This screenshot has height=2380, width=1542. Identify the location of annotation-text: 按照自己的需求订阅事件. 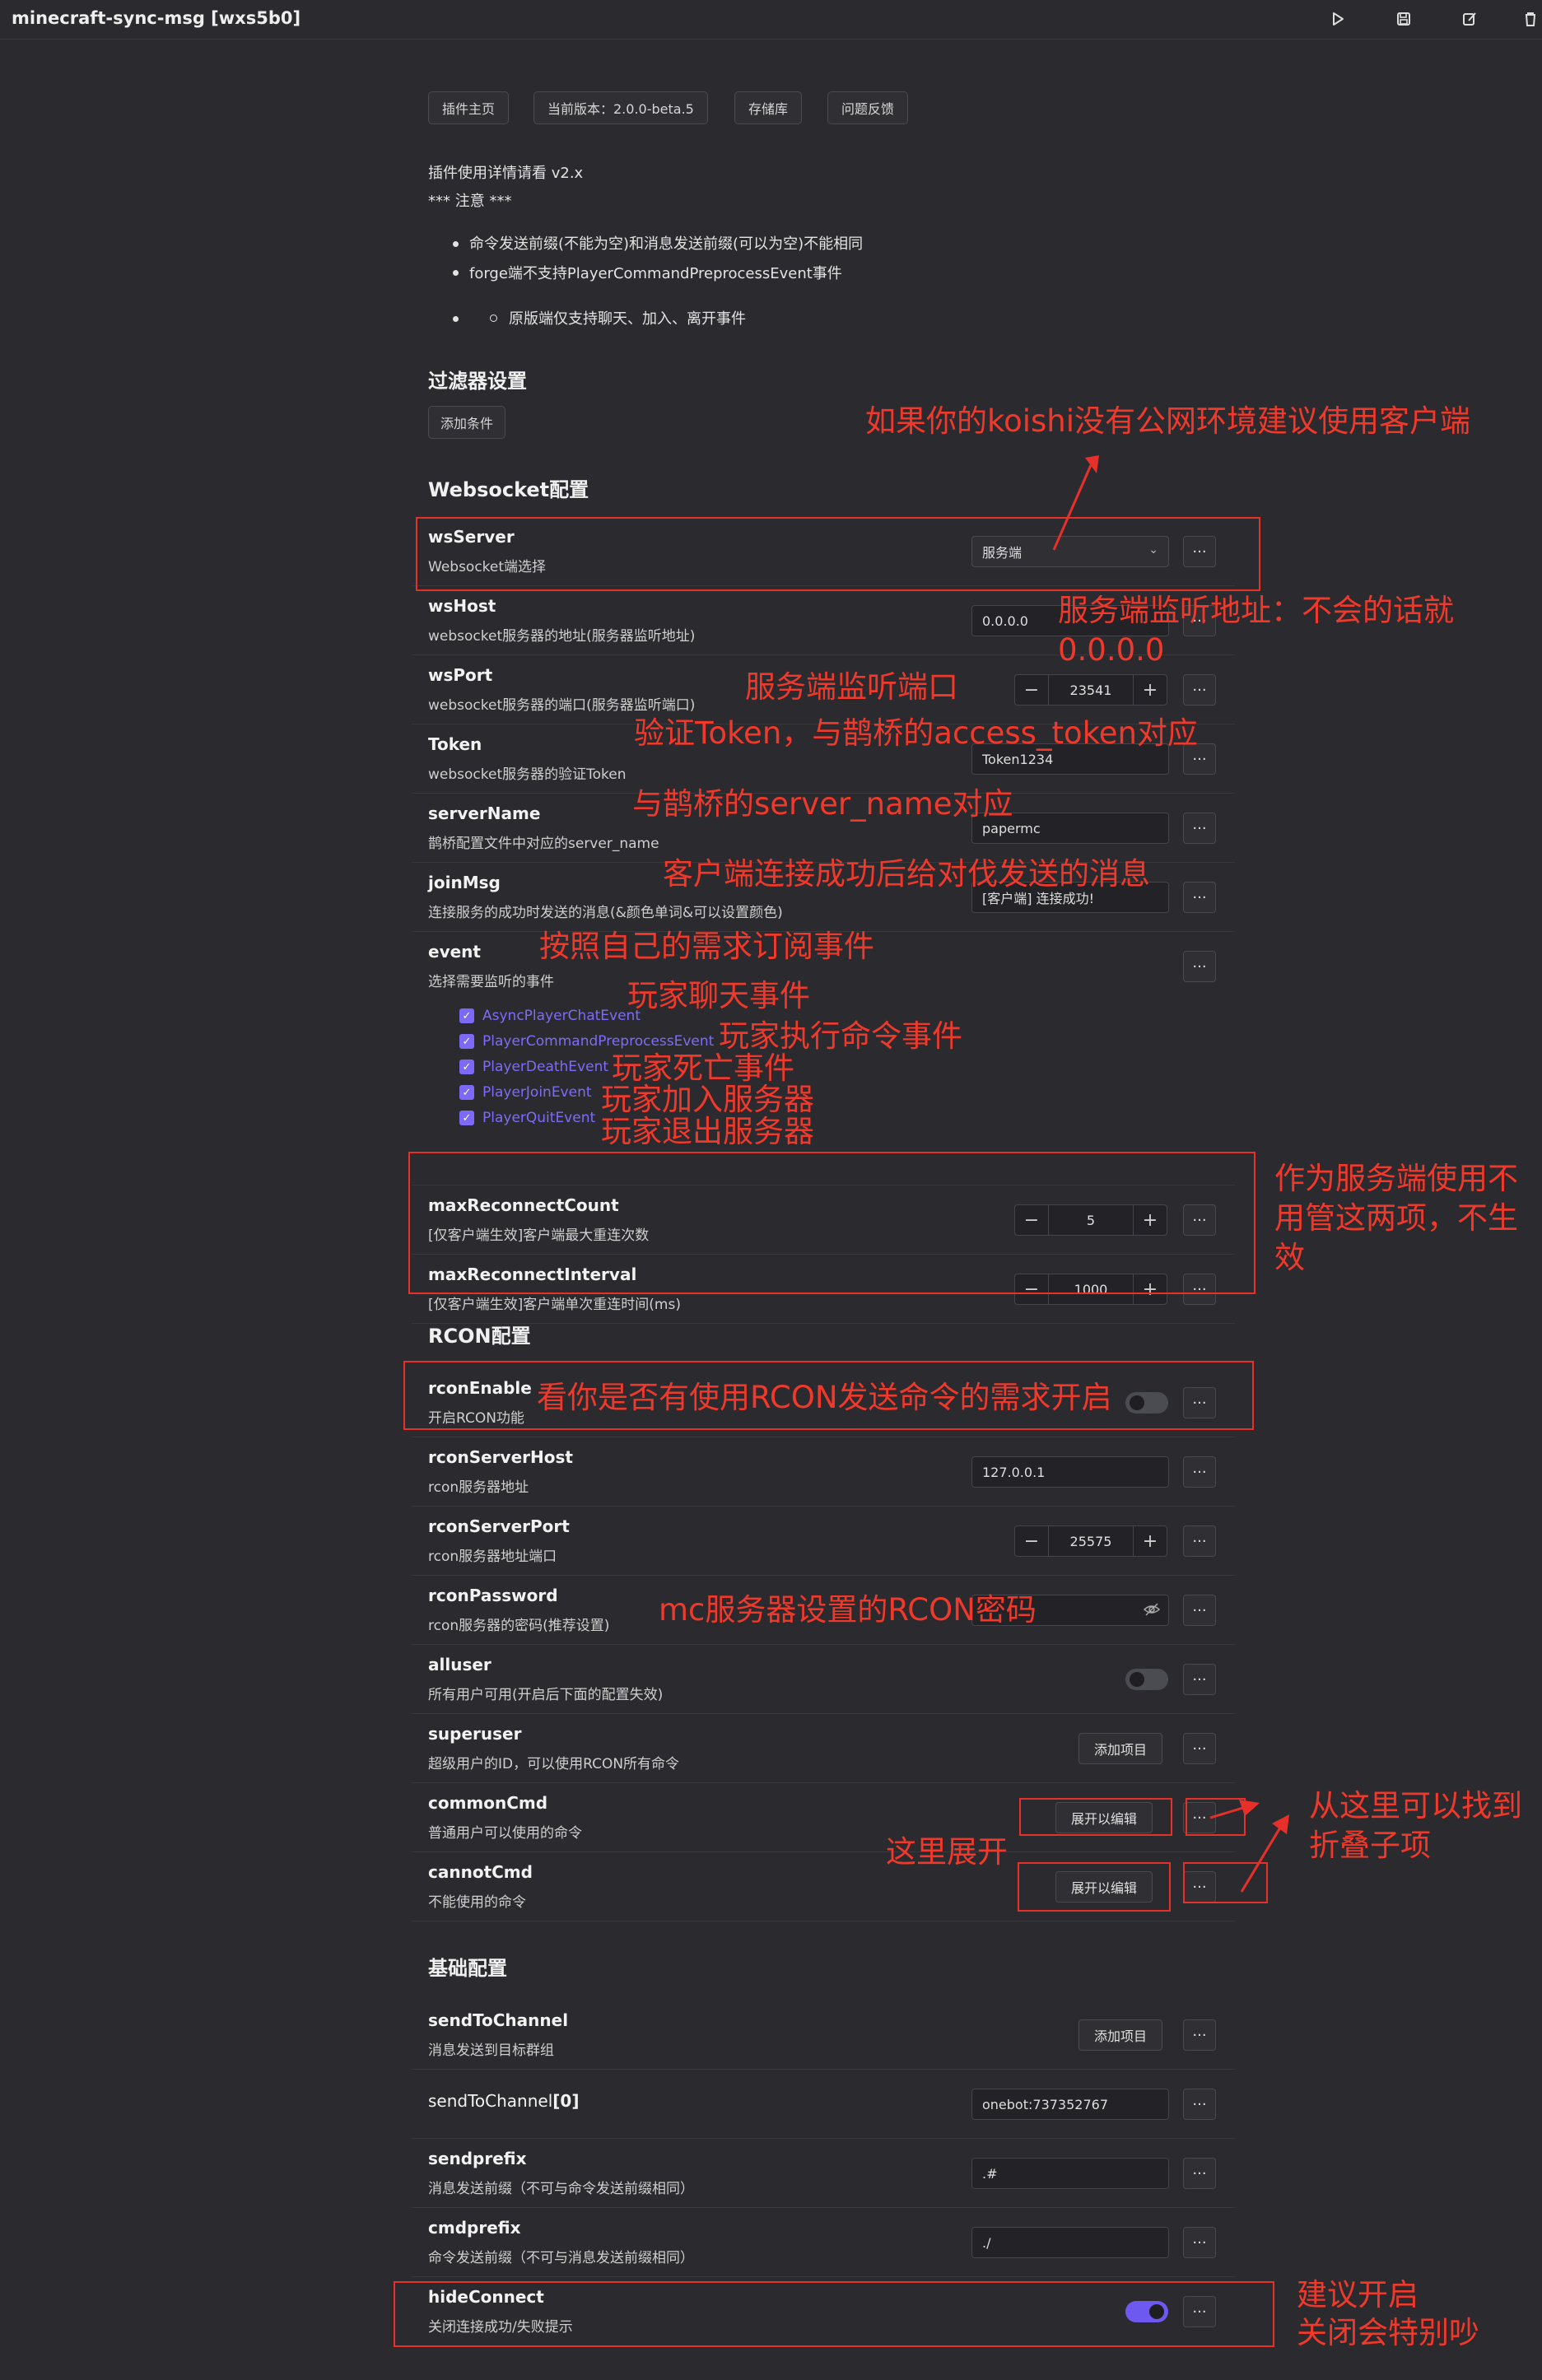
(706, 946).